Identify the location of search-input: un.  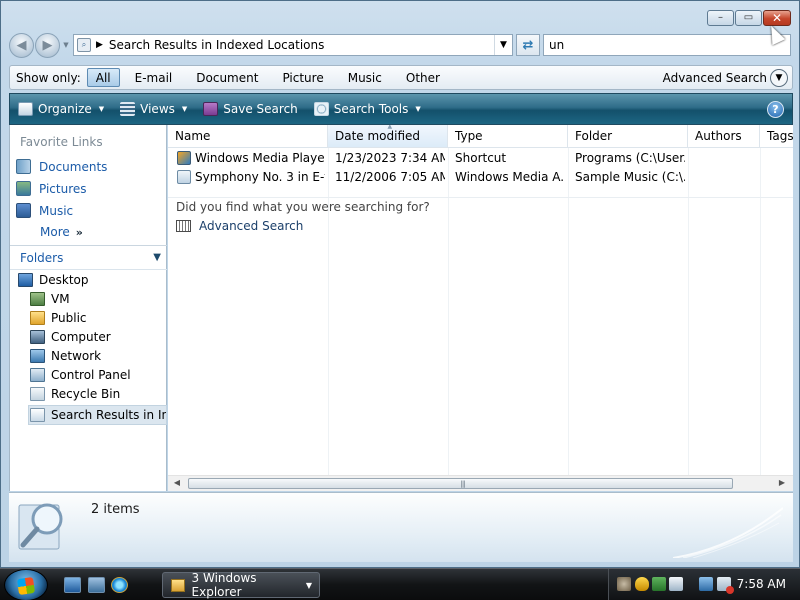
(667, 45).